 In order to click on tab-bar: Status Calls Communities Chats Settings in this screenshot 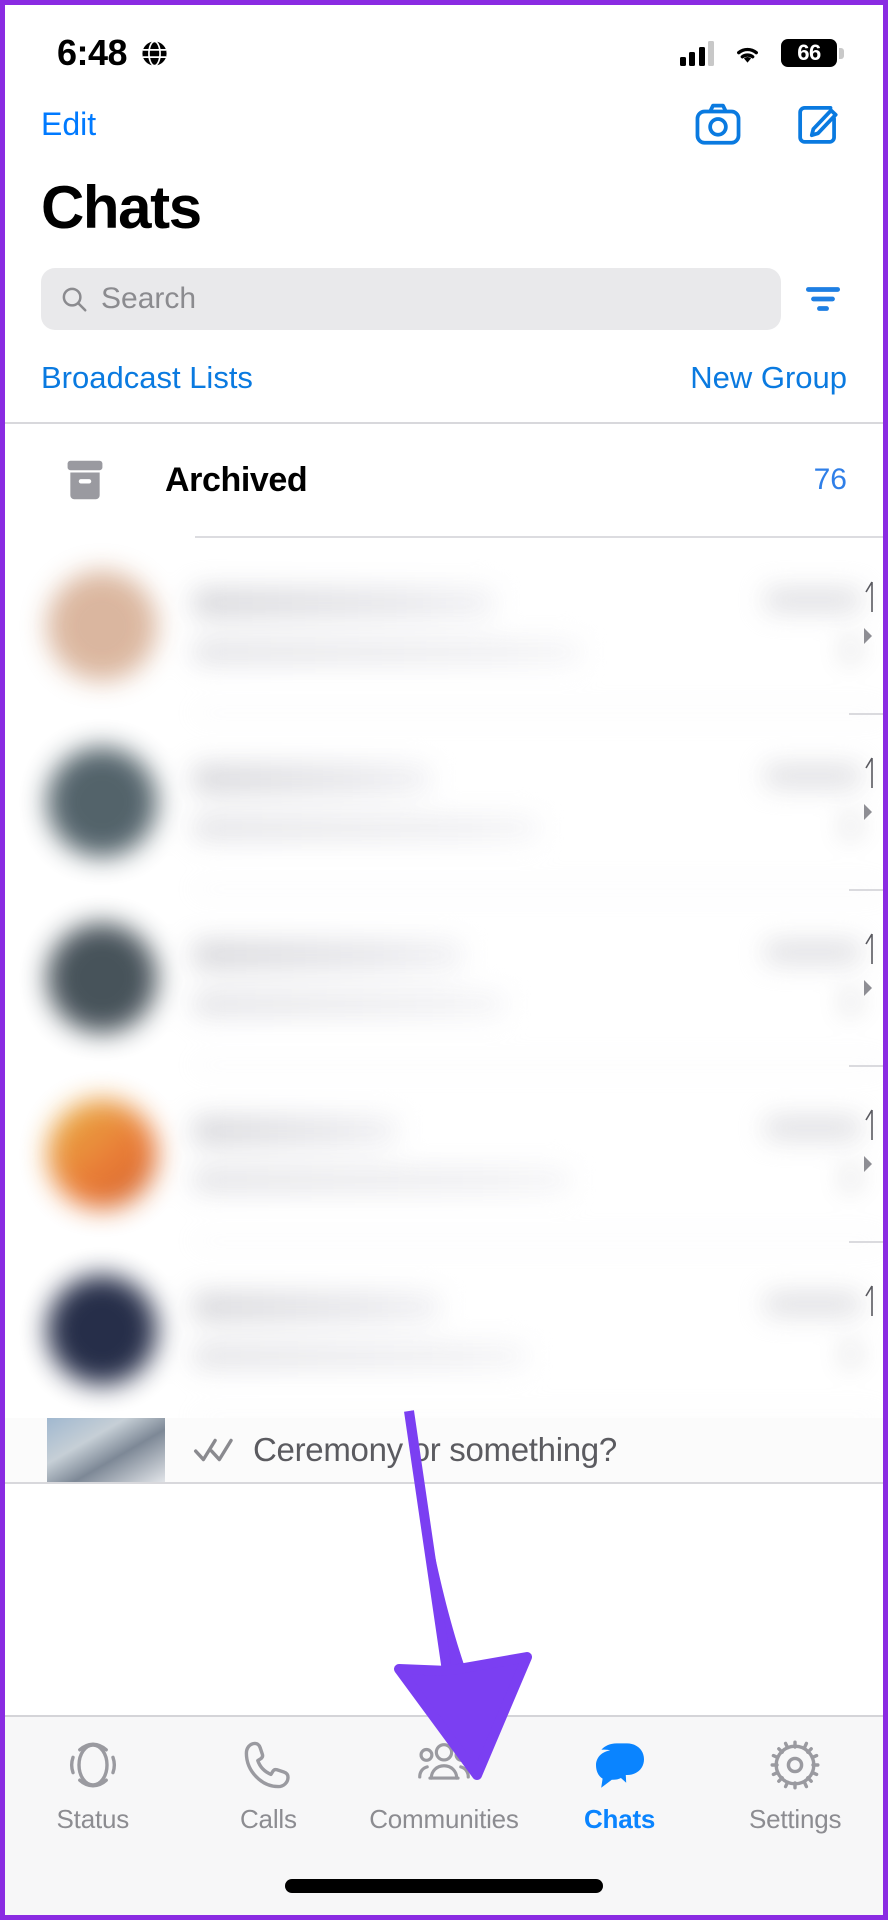, I will do `click(444, 1815)`.